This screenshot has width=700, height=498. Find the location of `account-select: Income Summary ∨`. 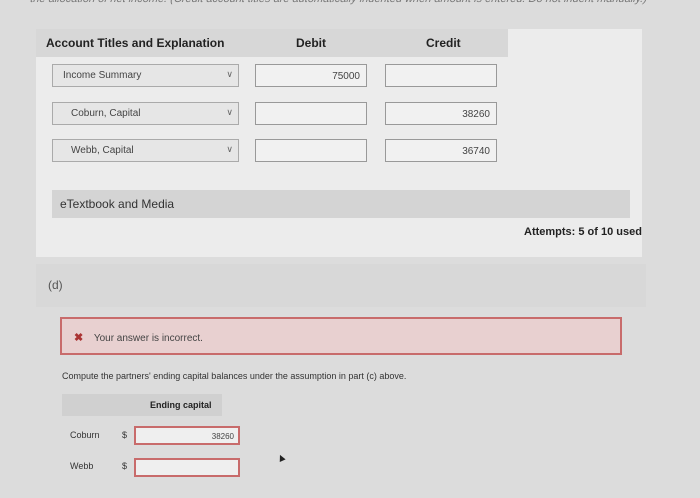

account-select: Income Summary ∨ is located at coordinates (145, 75).